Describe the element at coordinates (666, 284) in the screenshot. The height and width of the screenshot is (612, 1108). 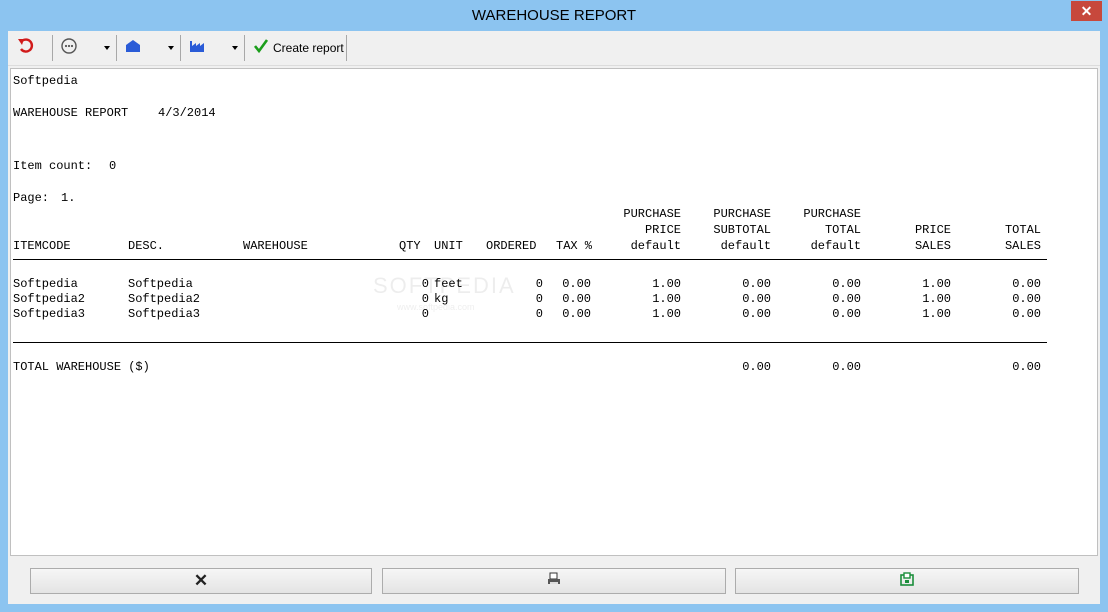
I see `row-1-purchase-price: 1.00` at that location.